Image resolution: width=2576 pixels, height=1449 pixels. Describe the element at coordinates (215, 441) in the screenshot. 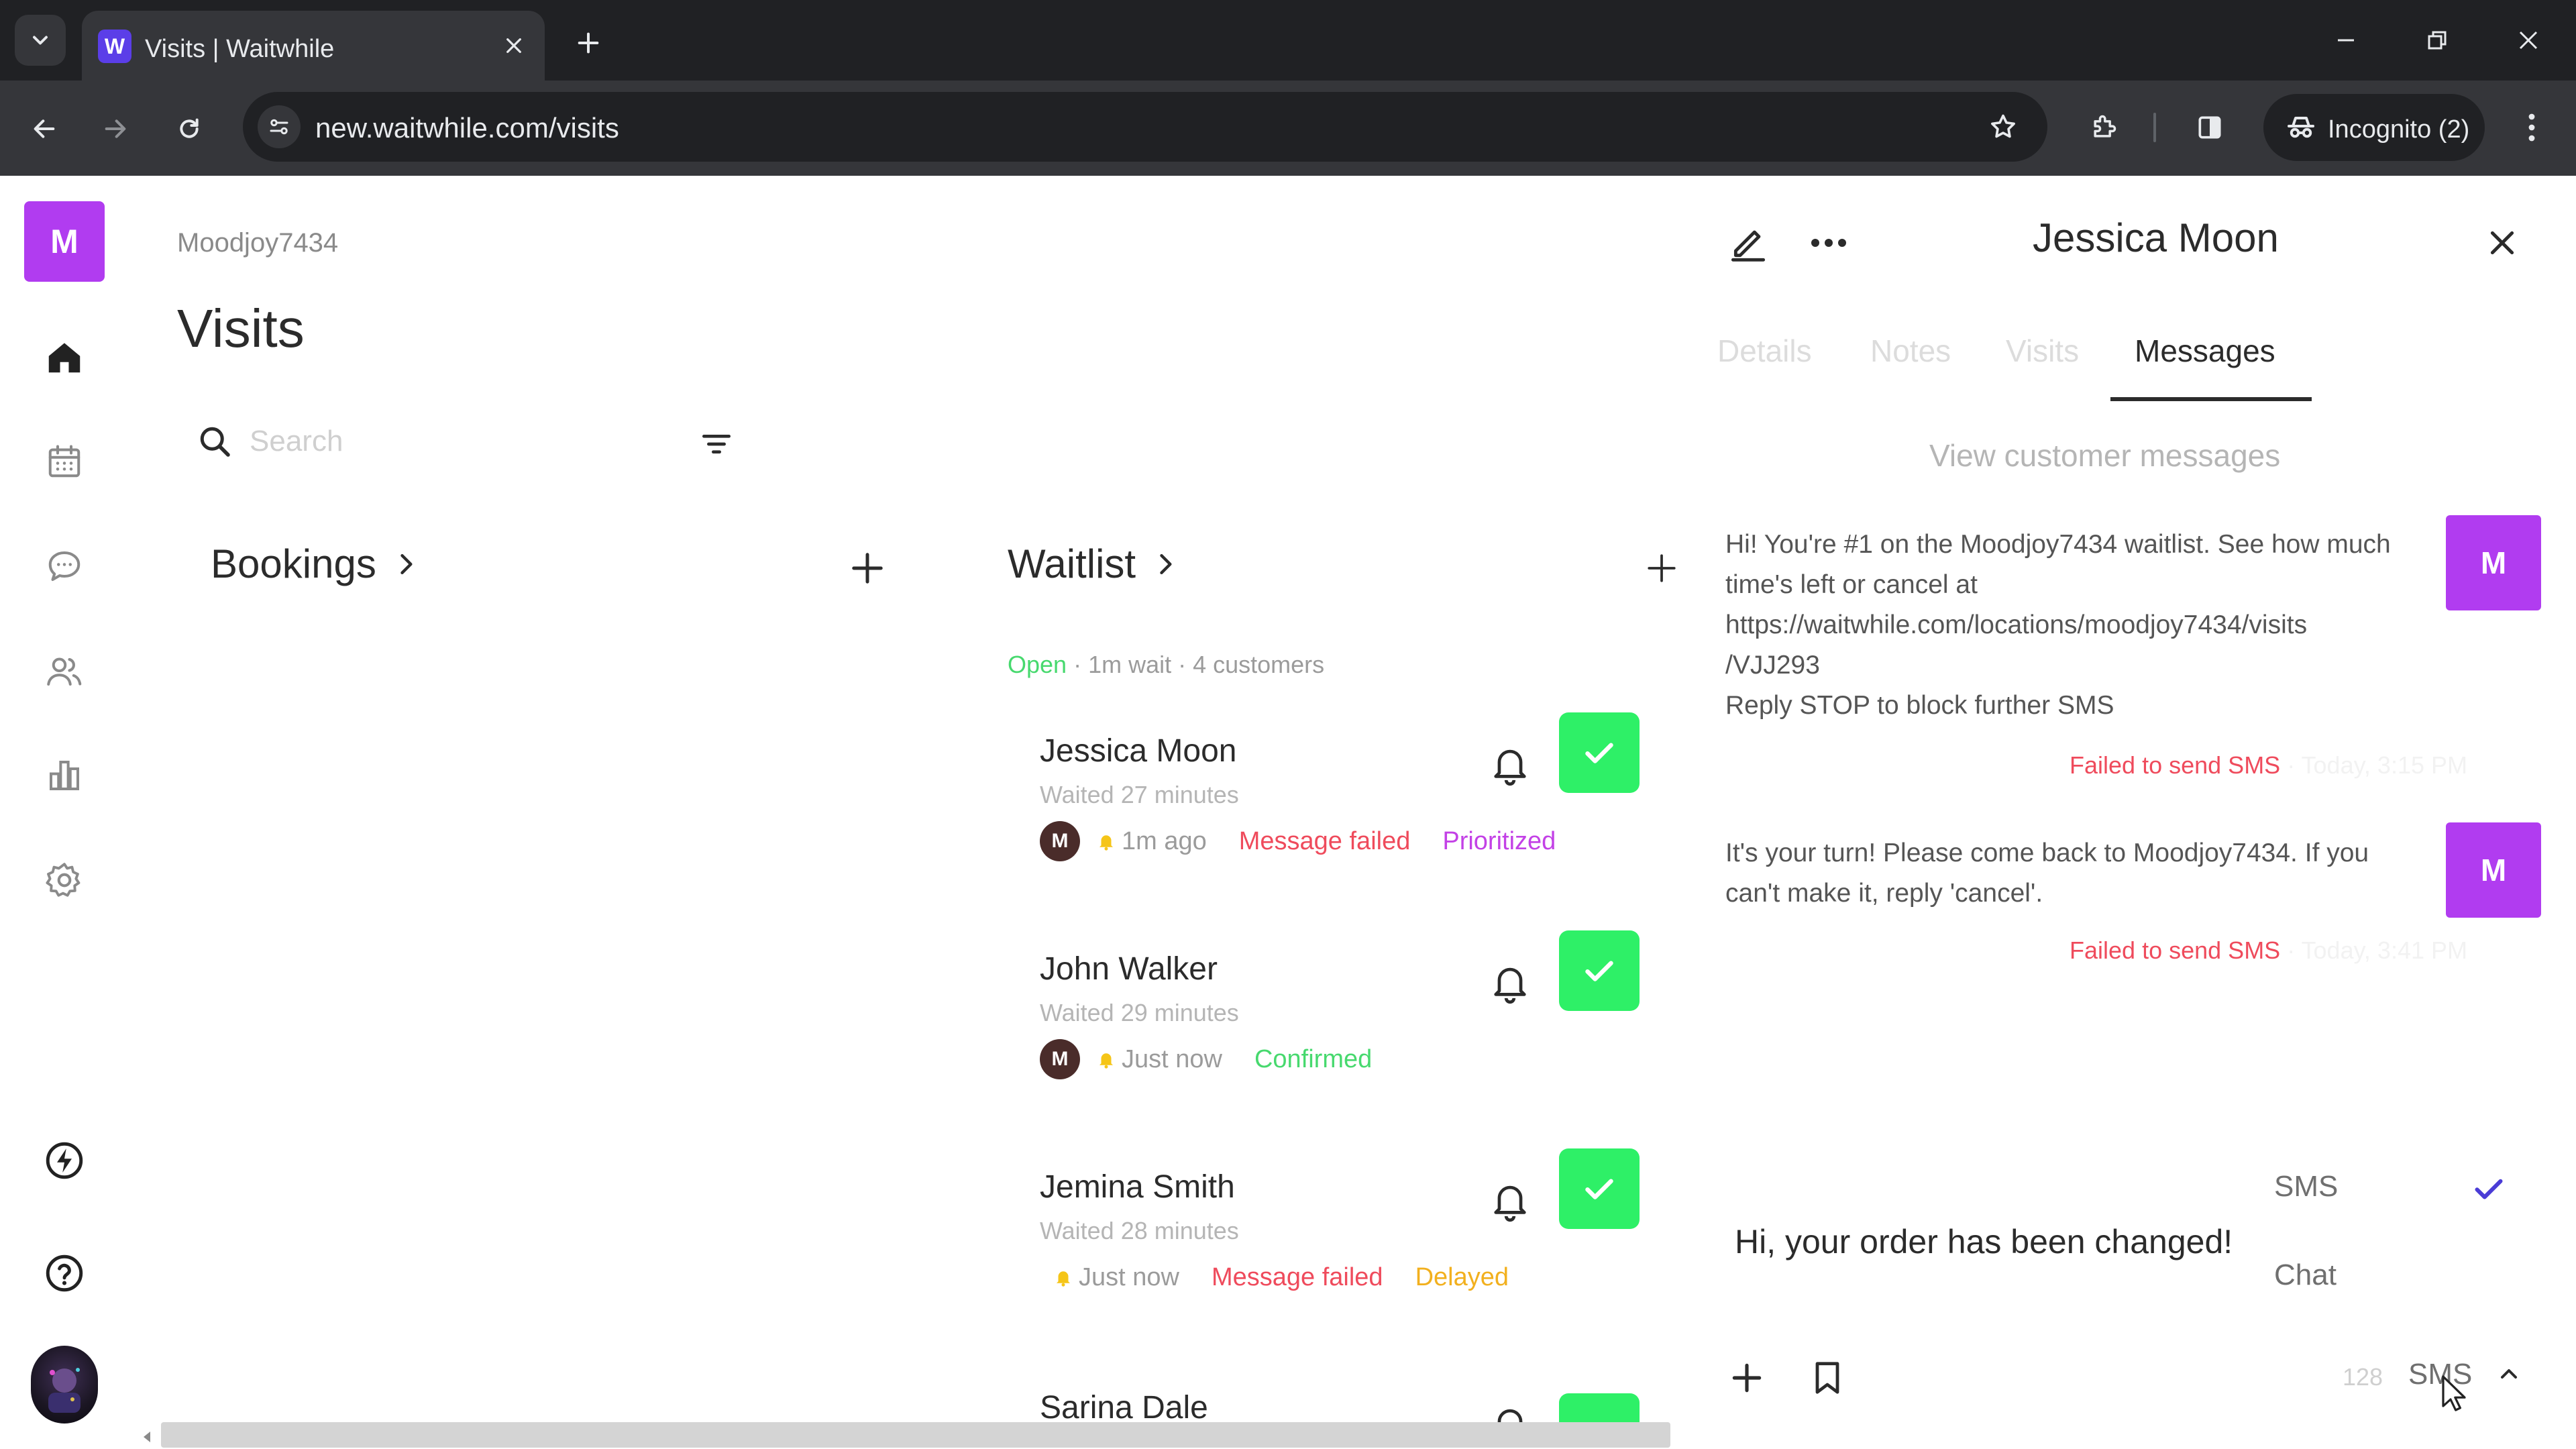

I see `search-icon` at that location.